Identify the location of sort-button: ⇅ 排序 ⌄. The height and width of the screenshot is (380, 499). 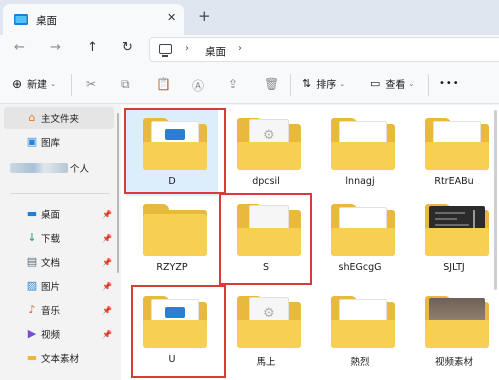
(323, 83).